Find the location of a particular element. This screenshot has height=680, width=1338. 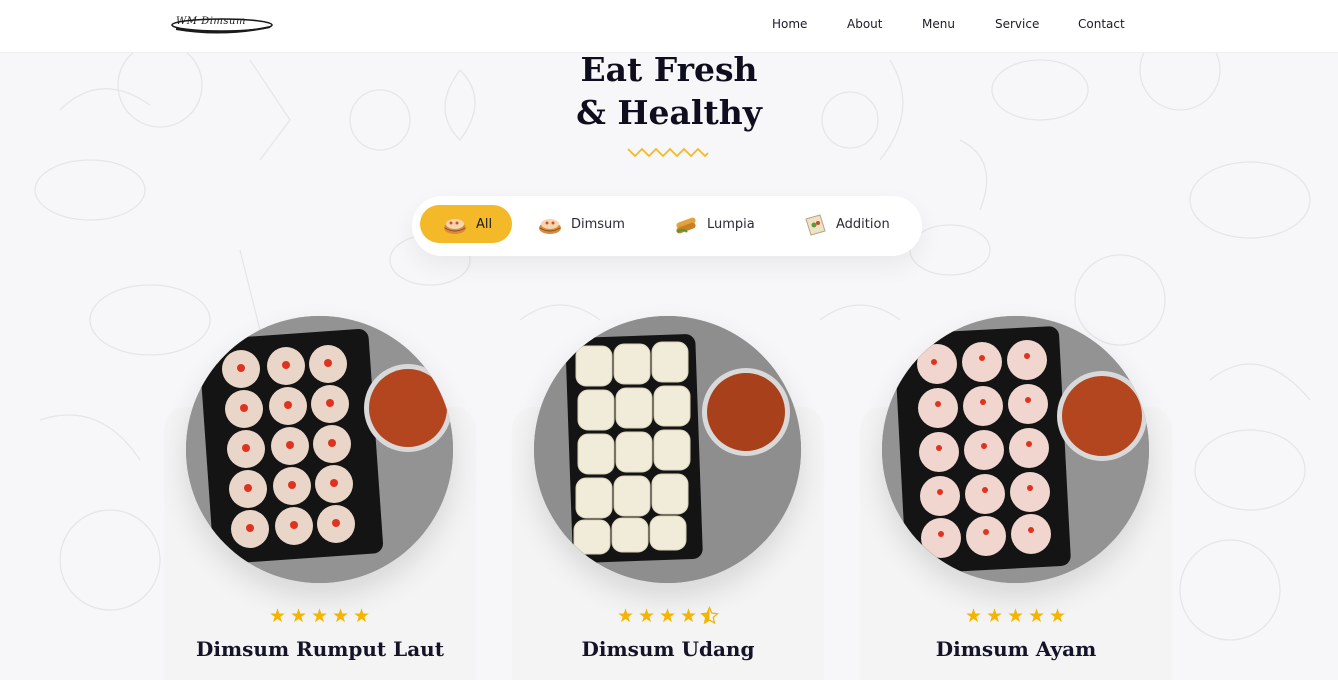

product-title: Dimsum Udang is located at coordinates (668, 649).